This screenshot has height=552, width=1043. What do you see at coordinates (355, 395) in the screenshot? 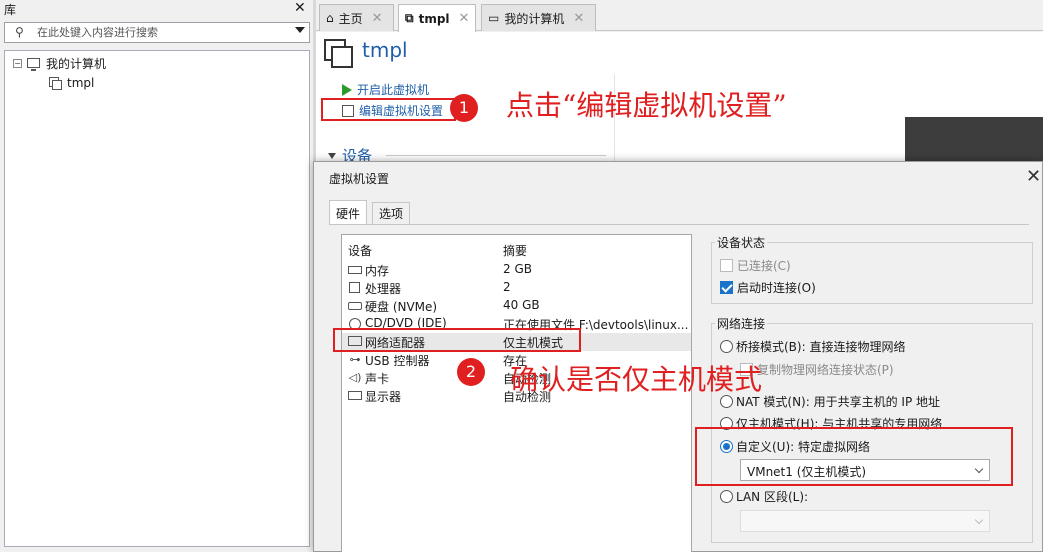
I see `display-icon` at bounding box center [355, 395].